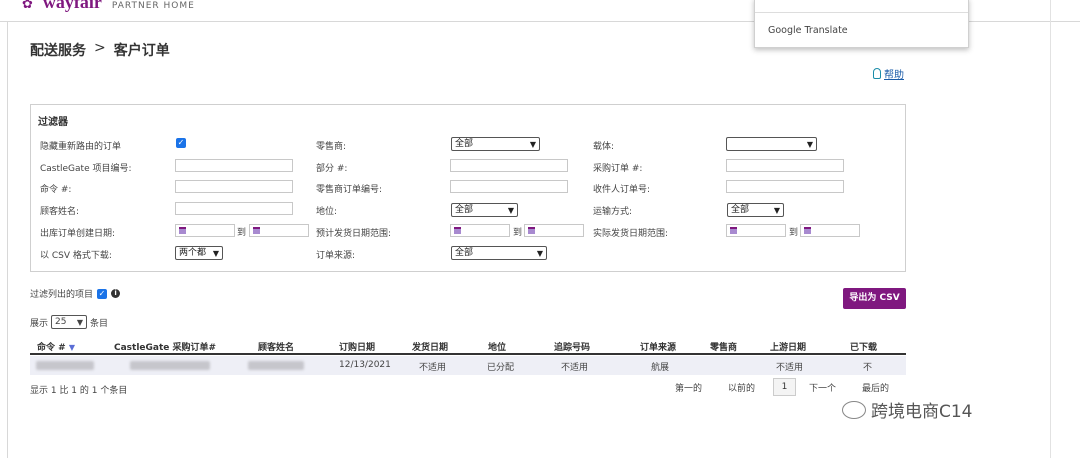  I want to click on help-label: 帮助, so click(894, 75).